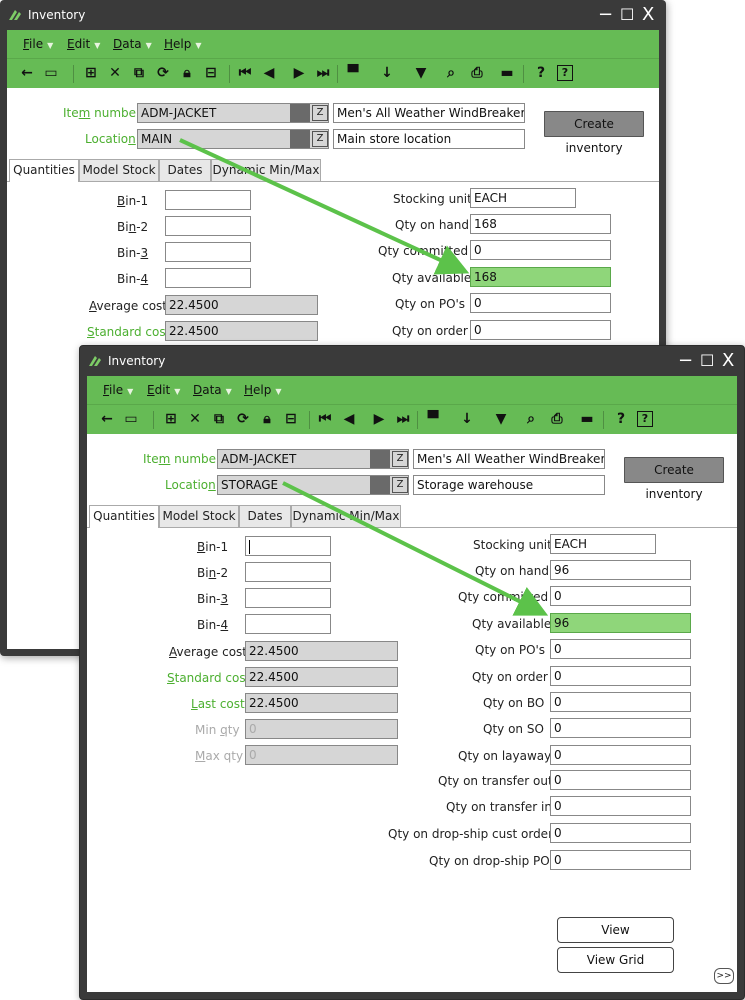 Image resolution: width=745 pixels, height=1000 pixels. What do you see at coordinates (620, 806) in the screenshot?
I see `qty-on-transfer-in-field: 0` at bounding box center [620, 806].